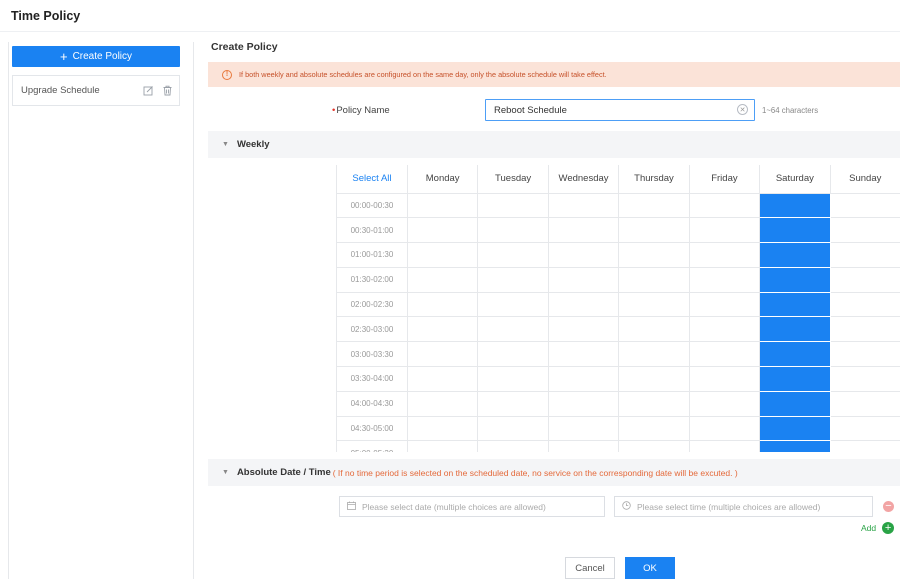  What do you see at coordinates (878, 528) in the screenshot?
I see `add-button: Add +` at bounding box center [878, 528].